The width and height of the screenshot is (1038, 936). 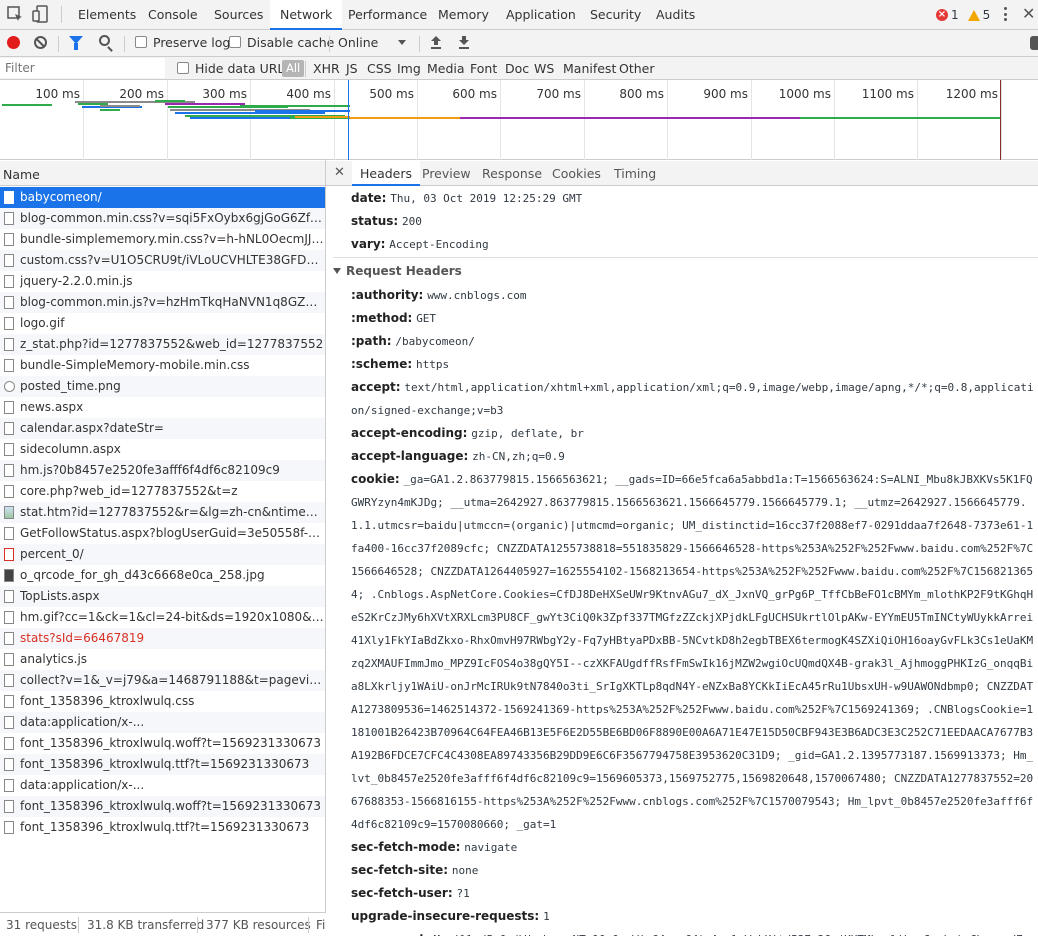 What do you see at coordinates (163, 575) in the screenshot?
I see `request-row: o_qrcode_for_gh_d43c6668e0ca_258.jpg` at bounding box center [163, 575].